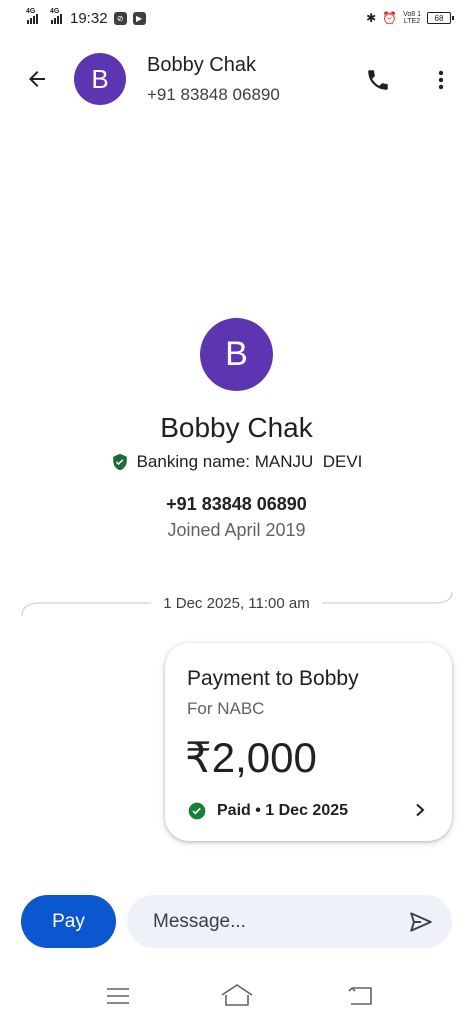 This screenshot has width=473, height=1024. Describe the element at coordinates (139, 18) in the screenshot. I see `video-notification-icon: ▶` at that location.